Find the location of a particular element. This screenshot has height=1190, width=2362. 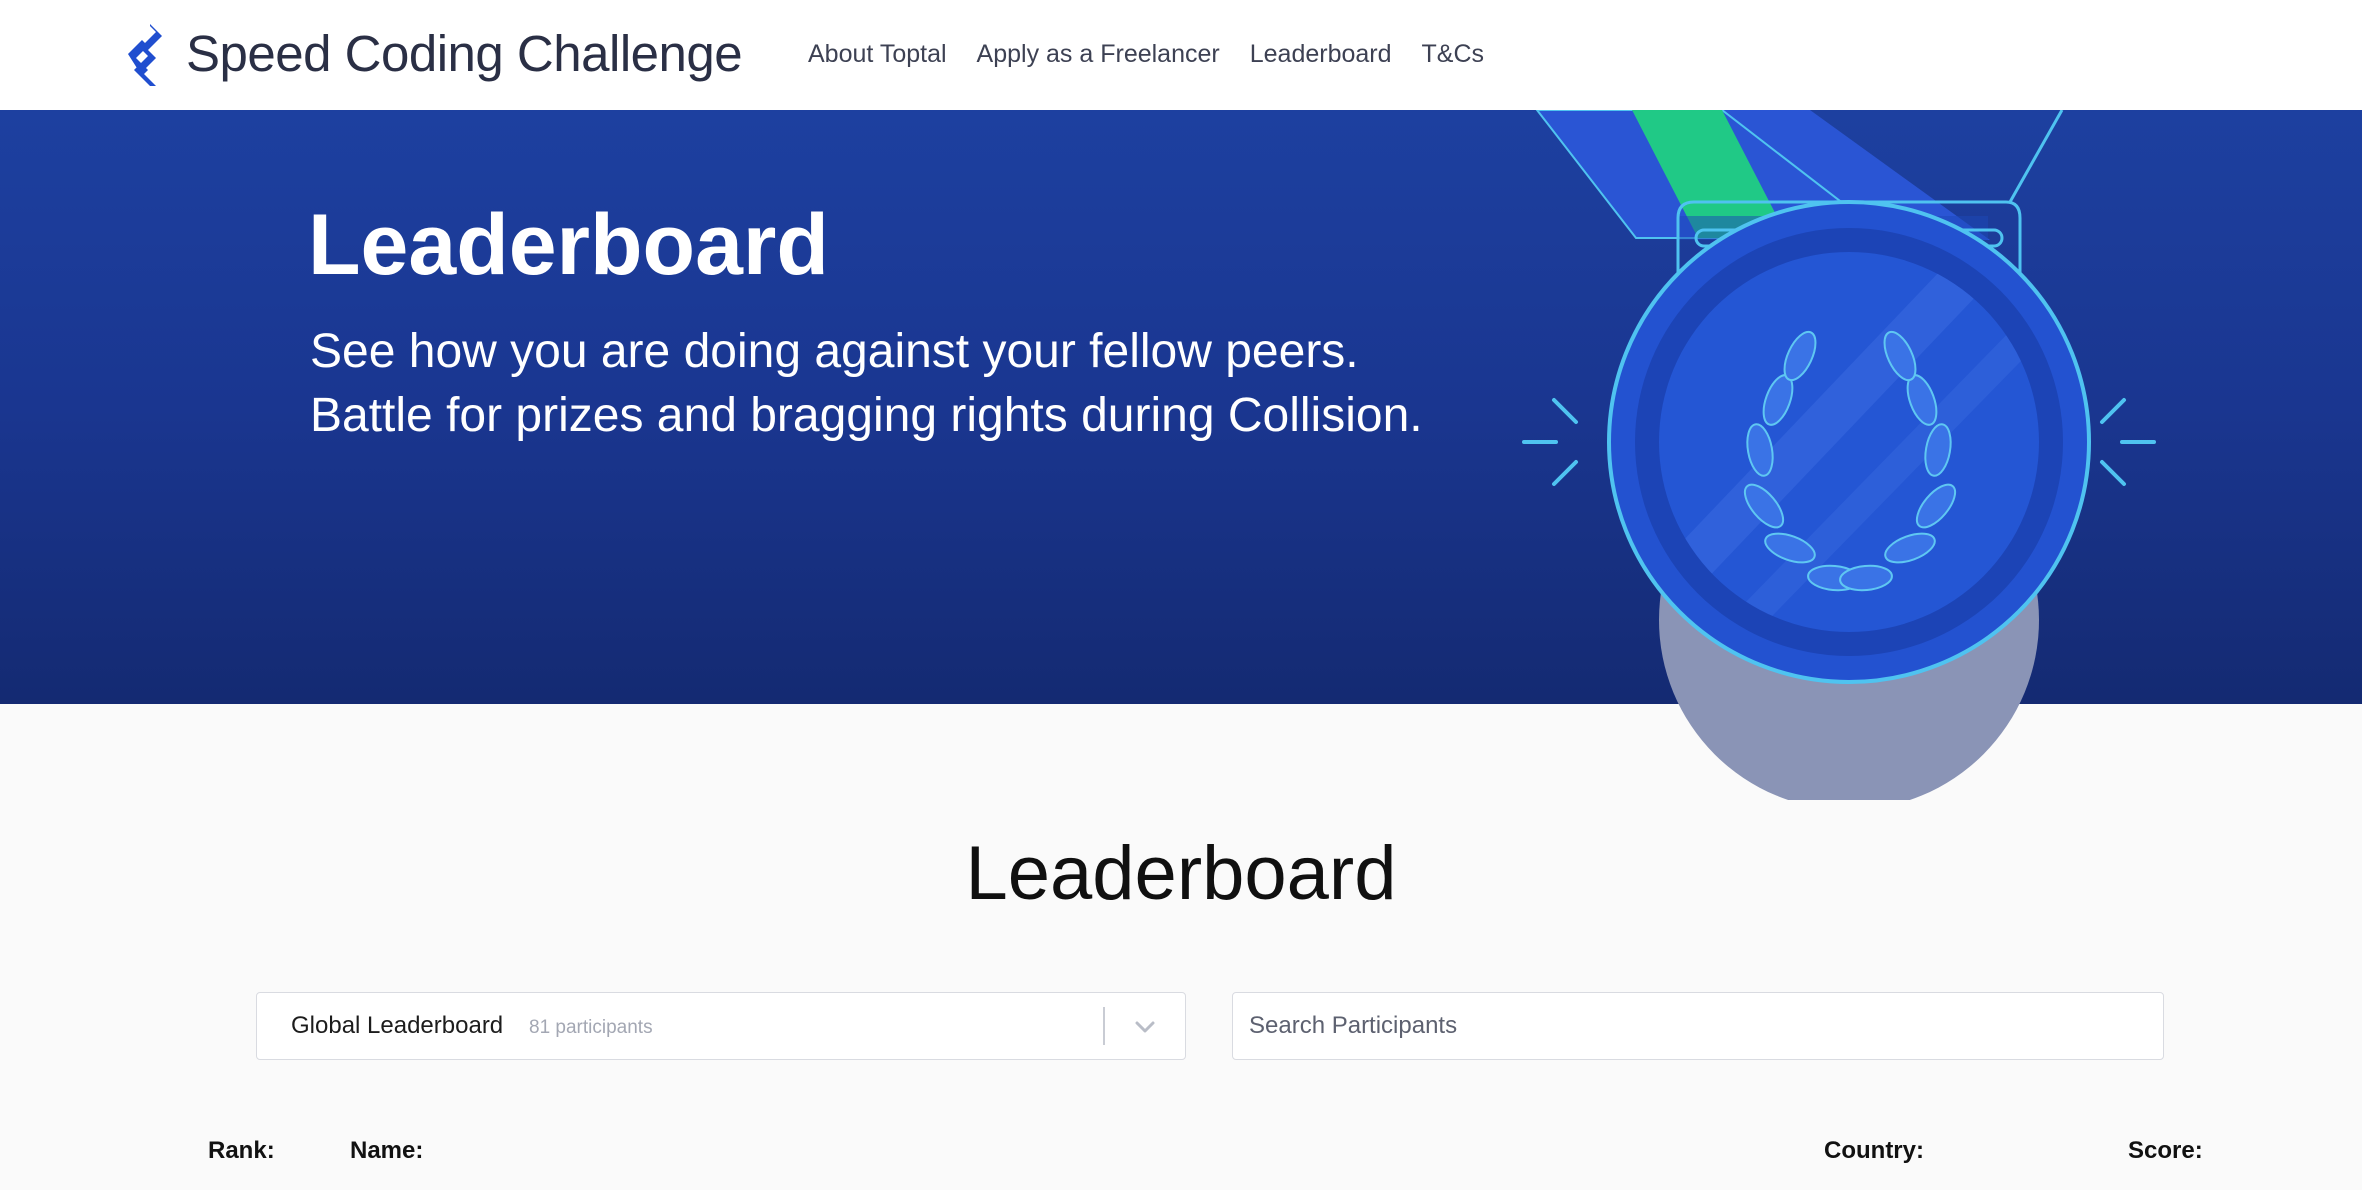

search-participants-input is located at coordinates (1698, 1026).